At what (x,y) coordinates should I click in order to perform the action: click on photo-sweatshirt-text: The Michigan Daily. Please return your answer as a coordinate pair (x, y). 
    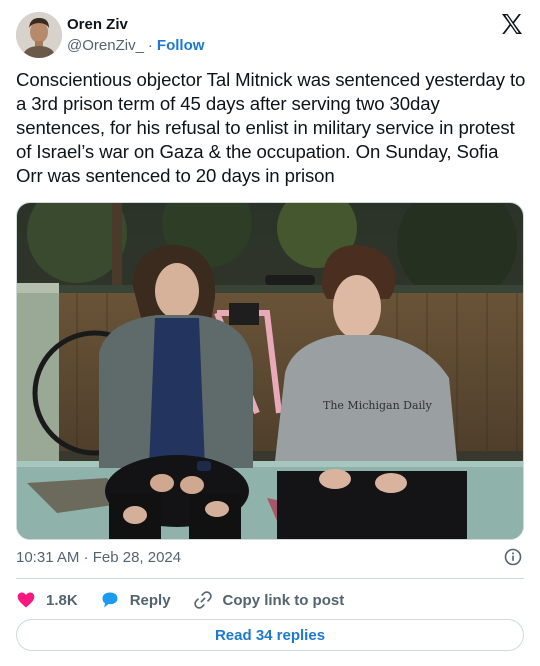
    Looking at the image, I should click on (378, 405).